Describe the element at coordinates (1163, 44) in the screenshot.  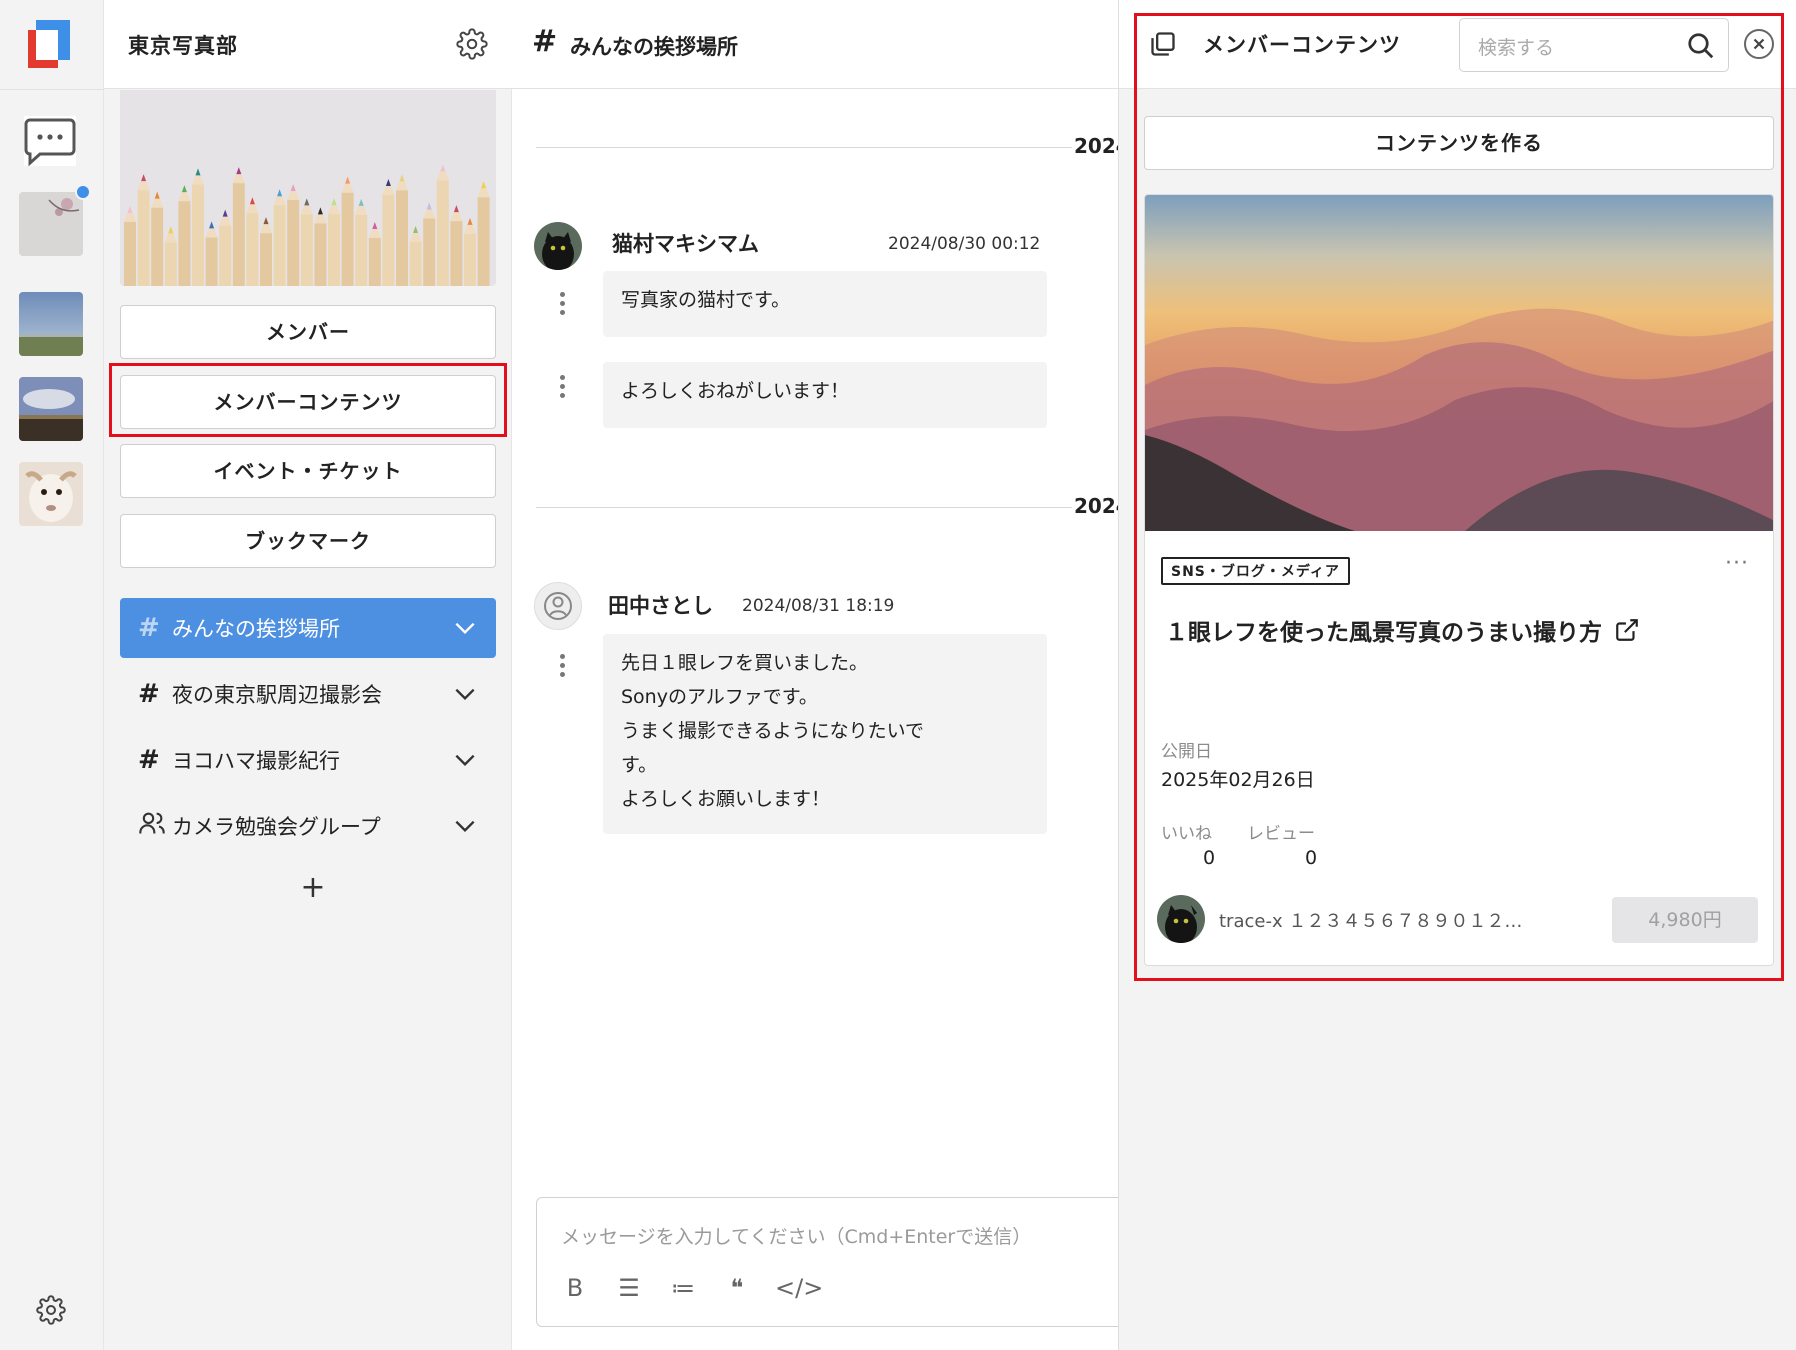
I see `copy-window-icon` at that location.